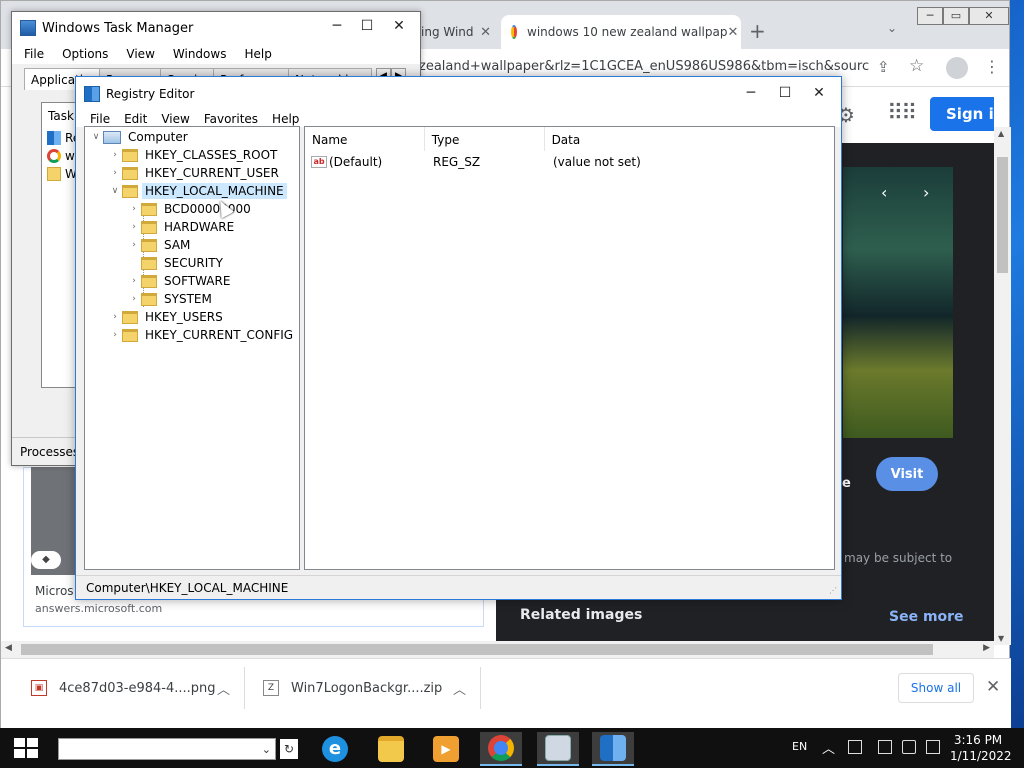 Image resolution: width=1024 pixels, height=768 pixels. Describe the element at coordinates (884, 192) in the screenshot. I see `chevron-left-icon: ‹` at that location.